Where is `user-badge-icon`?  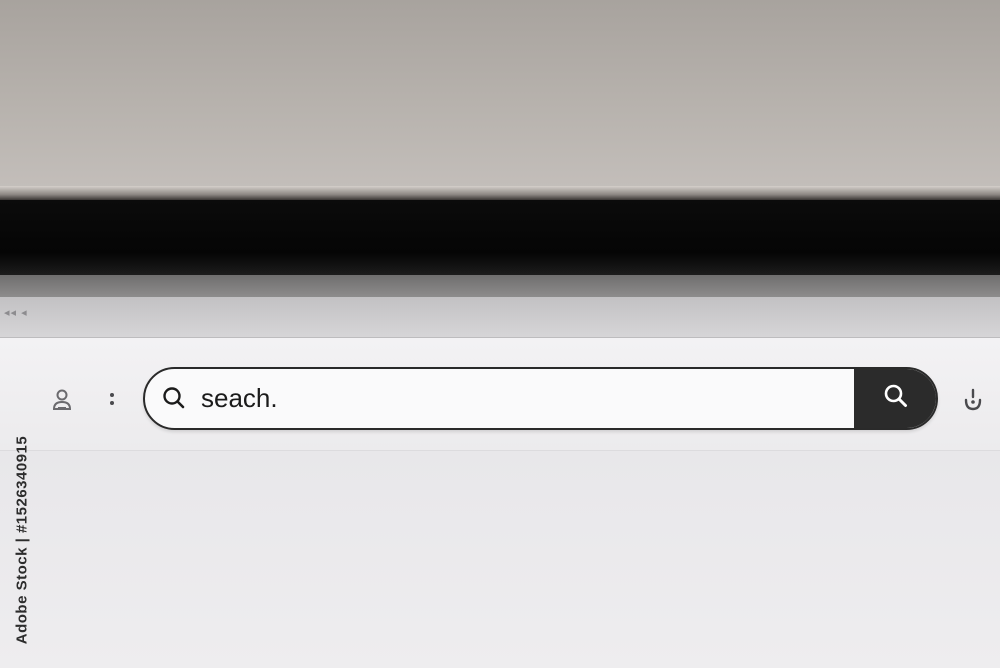 user-badge-icon is located at coordinates (62, 400).